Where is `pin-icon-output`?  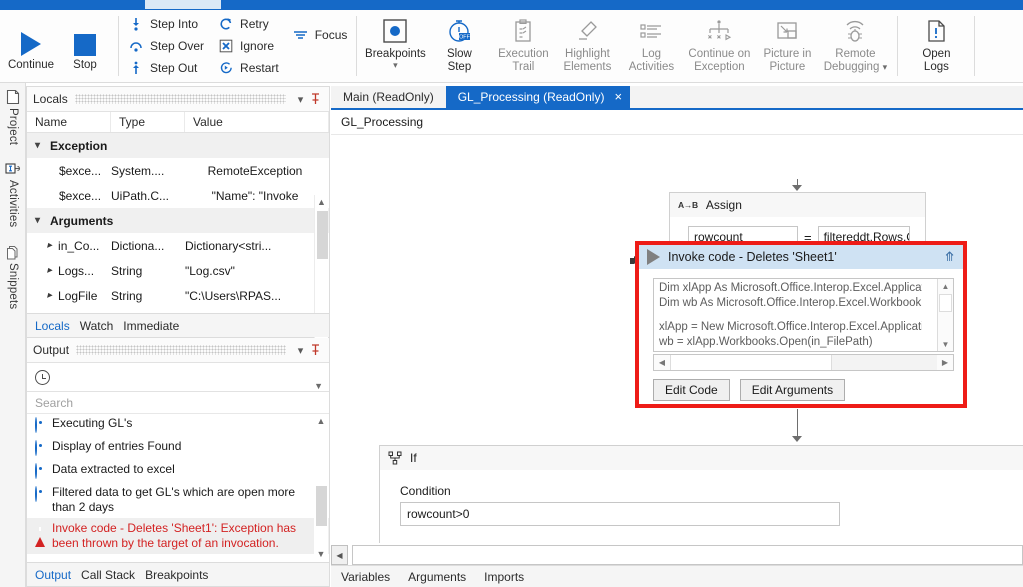
pin-icon-output is located at coordinates (315, 350).